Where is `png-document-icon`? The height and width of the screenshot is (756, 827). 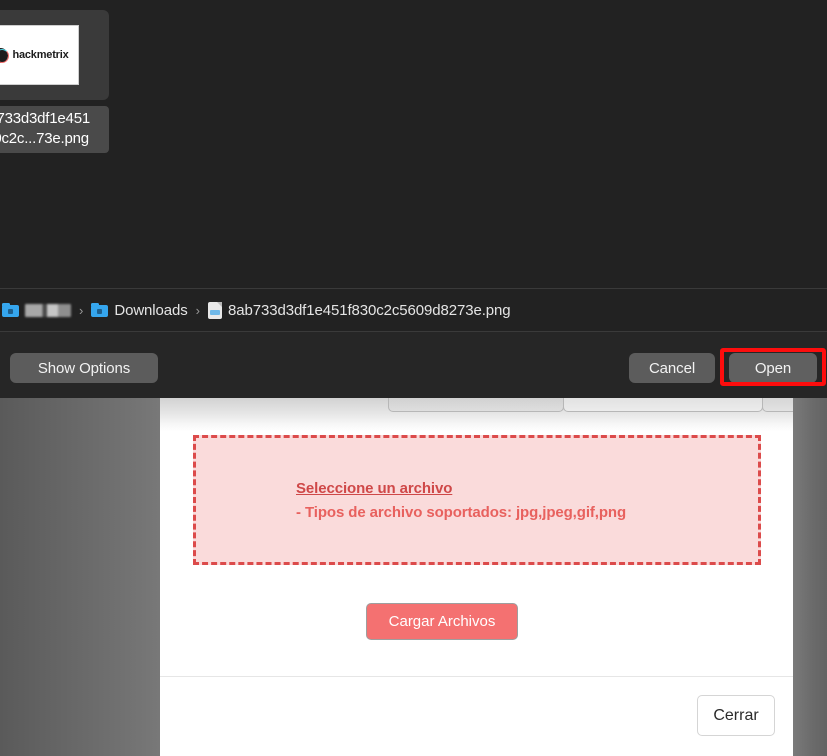 png-document-icon is located at coordinates (215, 310).